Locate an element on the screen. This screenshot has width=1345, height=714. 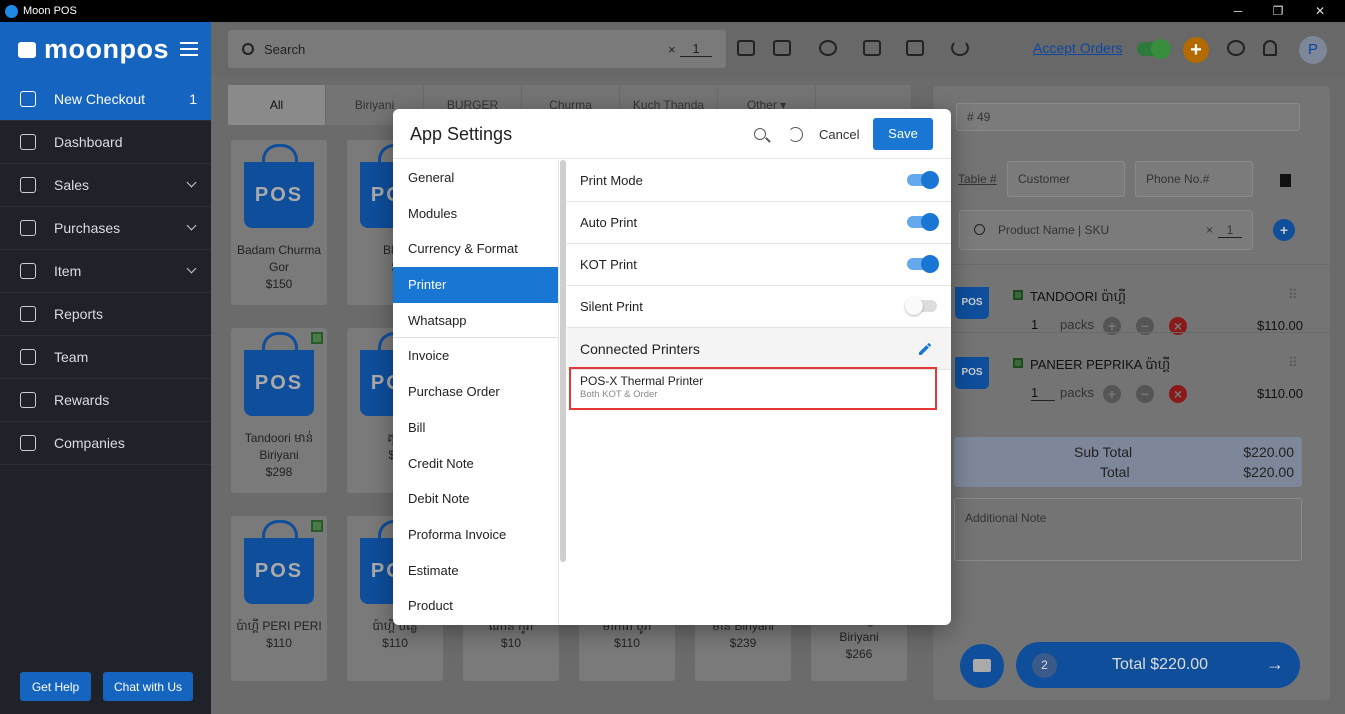
product-name: ប៉ាហ្គី PERI PERI is located at coordinates (279, 626).